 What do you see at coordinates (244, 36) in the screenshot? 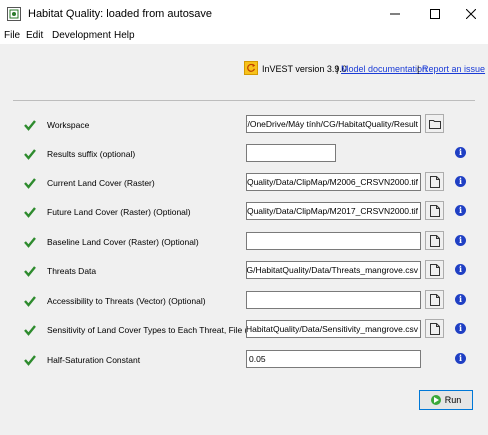
I see `menu-bar: File Edit Development Help` at bounding box center [244, 36].